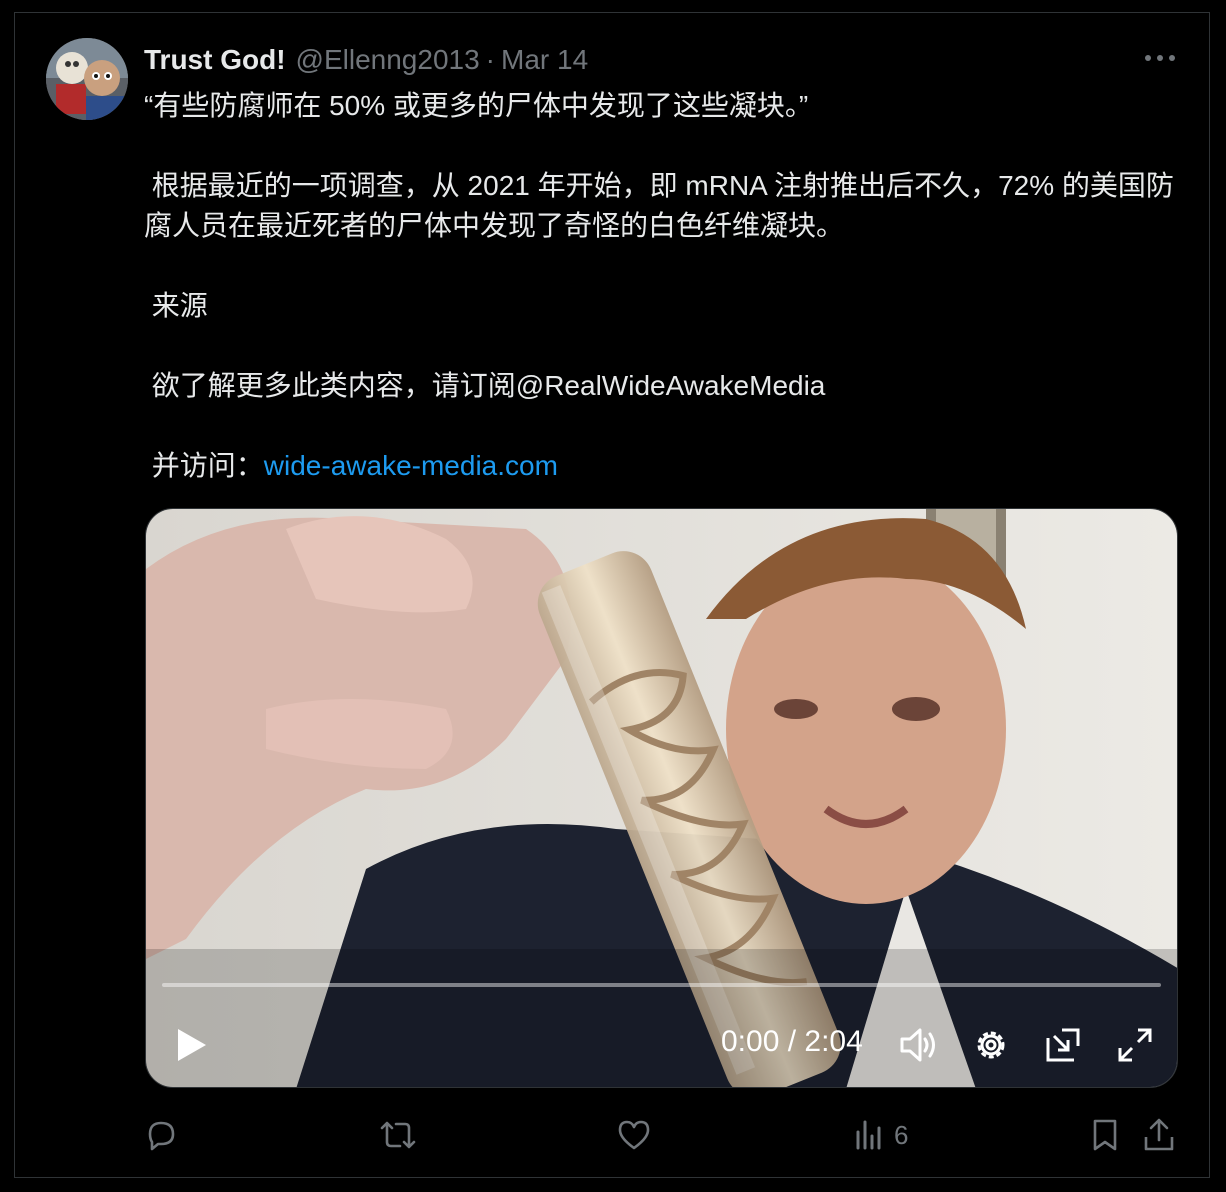 This screenshot has width=1226, height=1192. I want to click on tweet-date: Mar 14, so click(544, 60).